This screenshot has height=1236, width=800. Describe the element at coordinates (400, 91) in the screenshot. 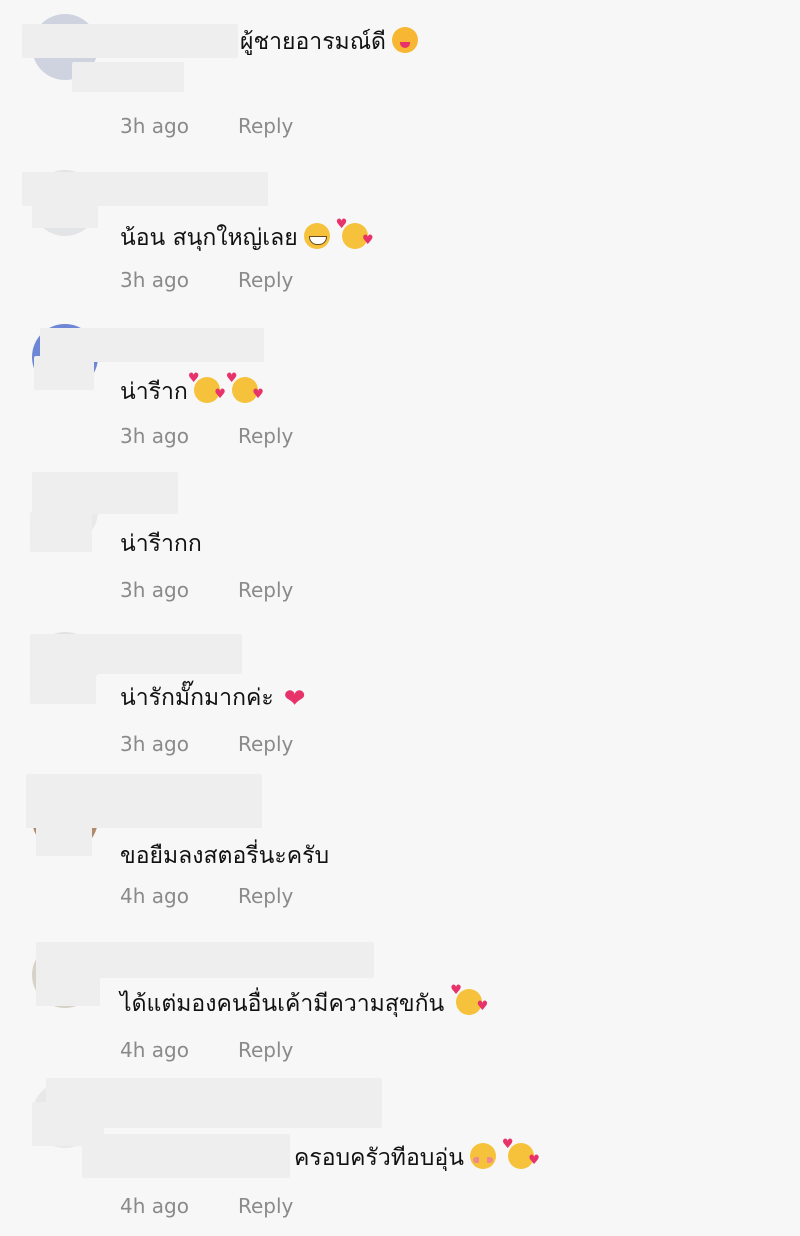

I see `comment-item: ผู้ชายอารมณ์ดี 3h ago Reply` at that location.